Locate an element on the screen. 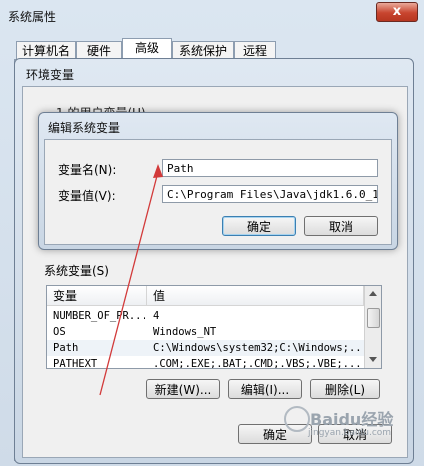  table-row: OS Windows_NT is located at coordinates (205, 332).